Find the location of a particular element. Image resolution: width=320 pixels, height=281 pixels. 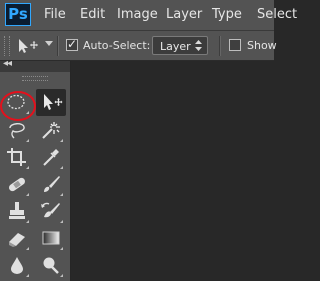

updown-arrows-icon is located at coordinates (198, 45).